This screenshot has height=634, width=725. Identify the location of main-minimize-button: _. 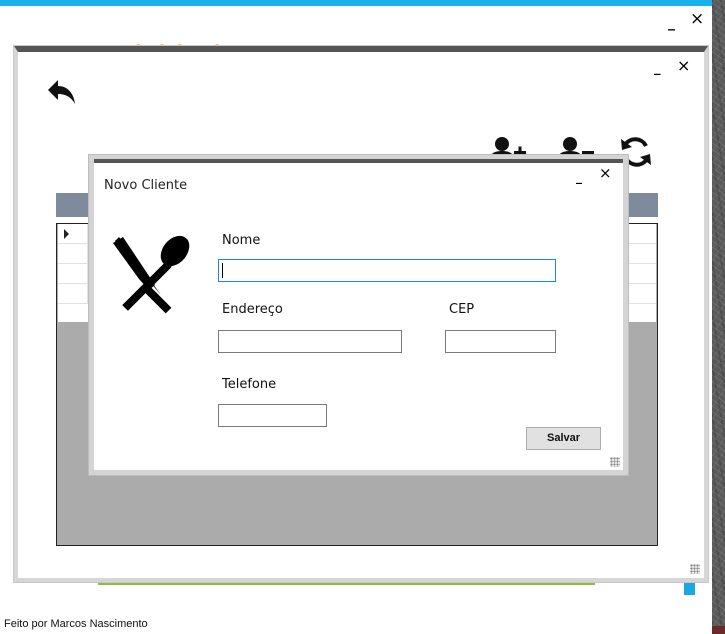
(671, 23).